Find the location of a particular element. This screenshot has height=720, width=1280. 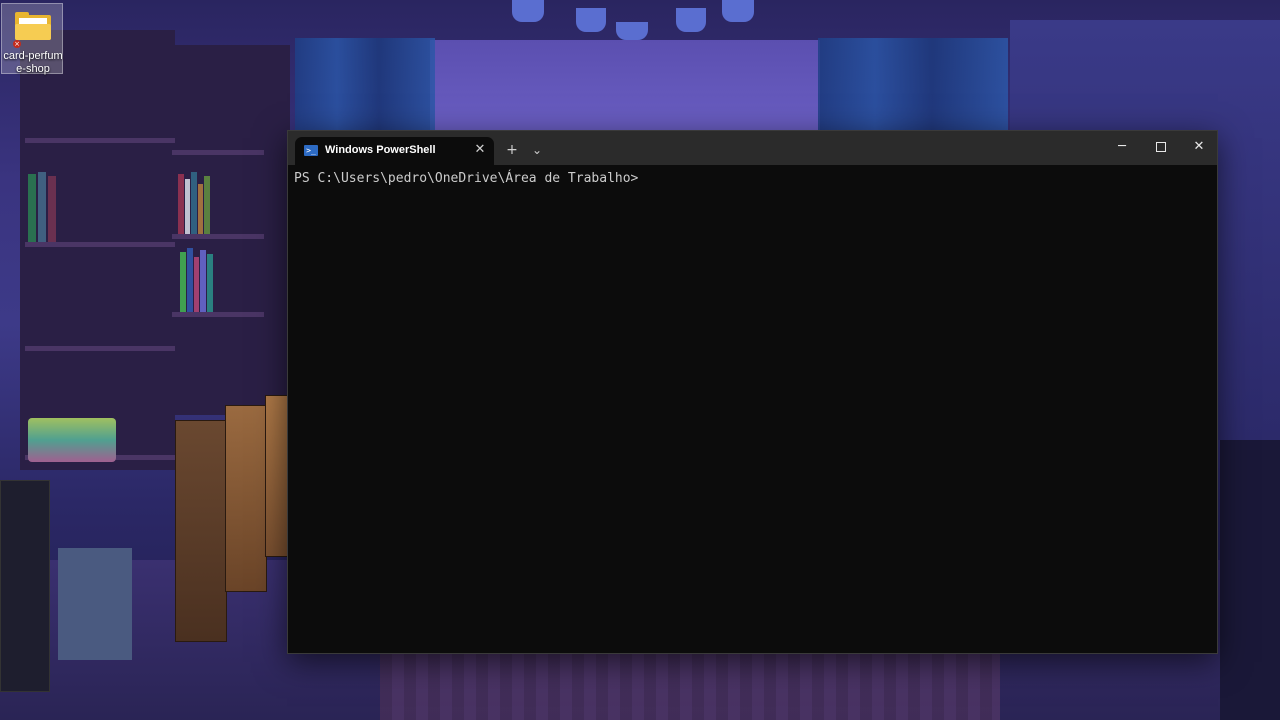

maximize-button is located at coordinates (1161, 147).